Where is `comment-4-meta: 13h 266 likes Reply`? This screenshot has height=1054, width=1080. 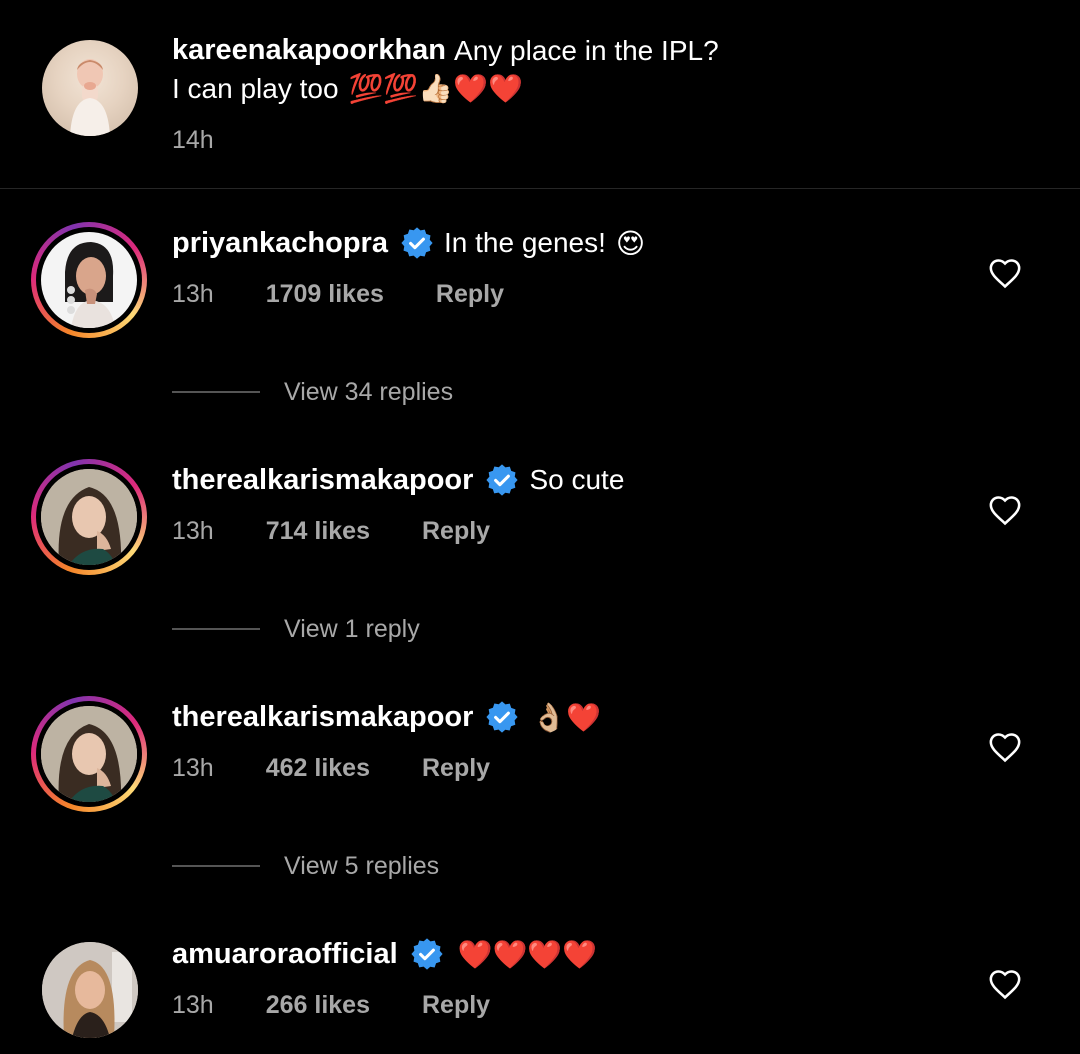
comment-4-meta: 13h 266 likes Reply is located at coordinates (331, 1005).